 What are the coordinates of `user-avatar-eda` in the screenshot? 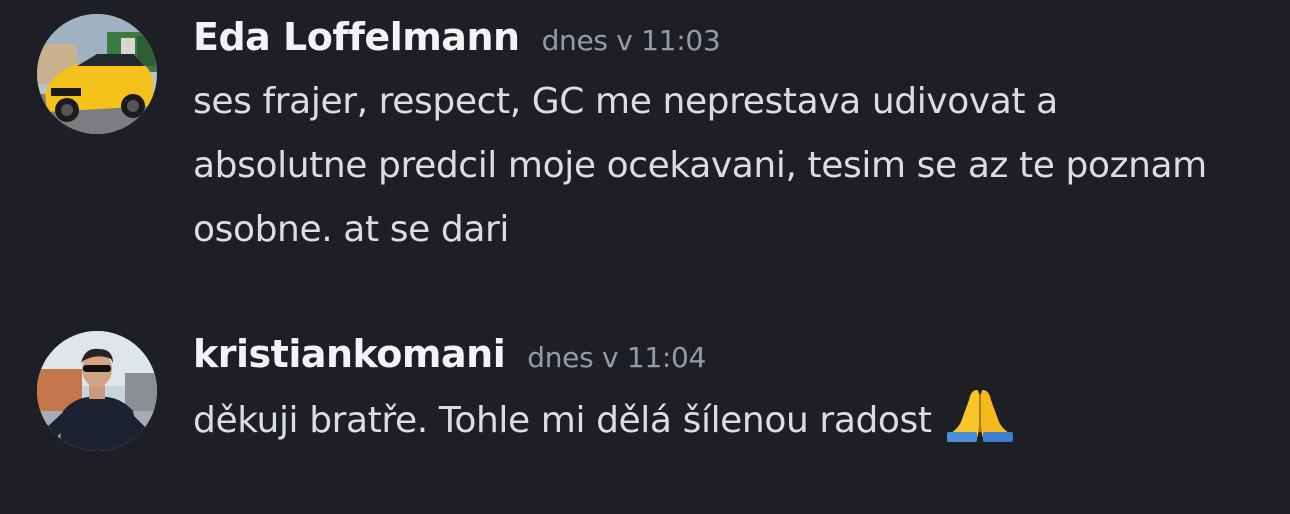 It's located at (97, 74).